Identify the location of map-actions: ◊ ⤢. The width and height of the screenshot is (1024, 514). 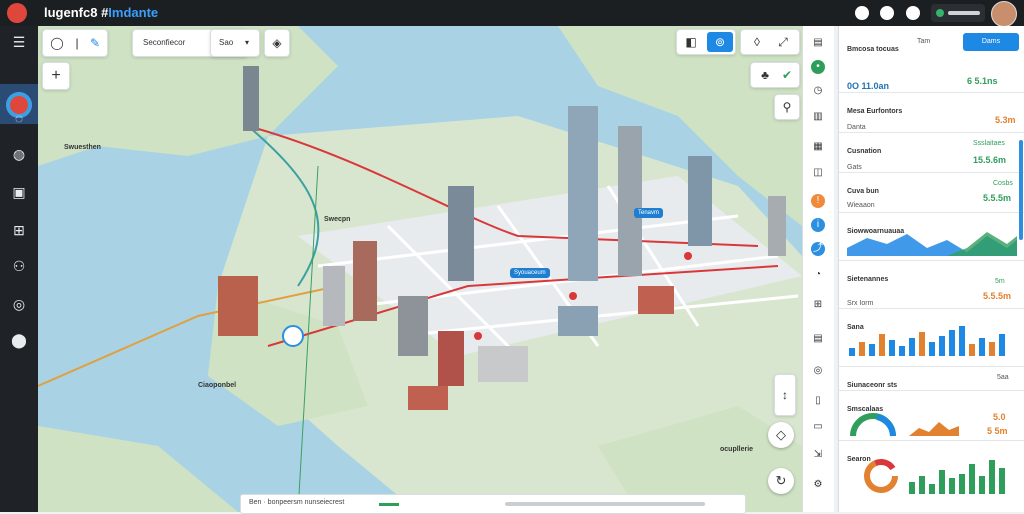
(770, 42).